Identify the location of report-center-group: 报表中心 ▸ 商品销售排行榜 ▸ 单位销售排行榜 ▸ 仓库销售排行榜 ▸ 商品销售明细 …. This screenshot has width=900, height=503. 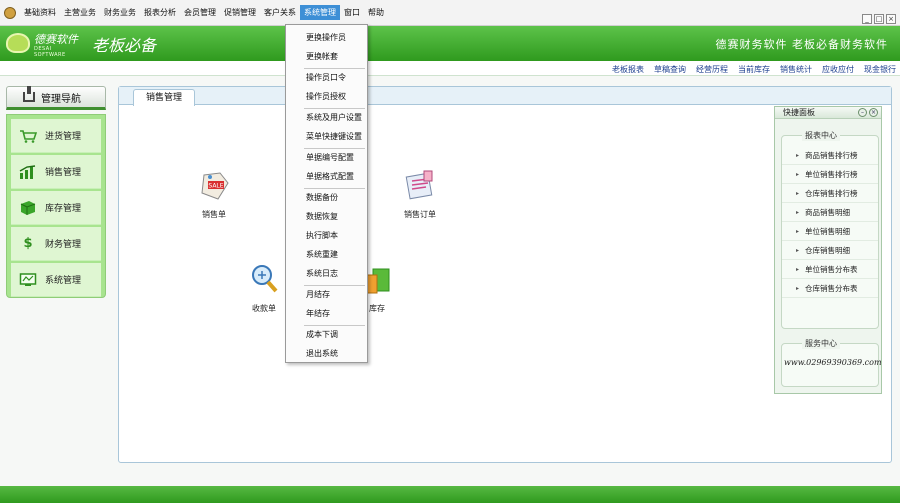
(830, 229).